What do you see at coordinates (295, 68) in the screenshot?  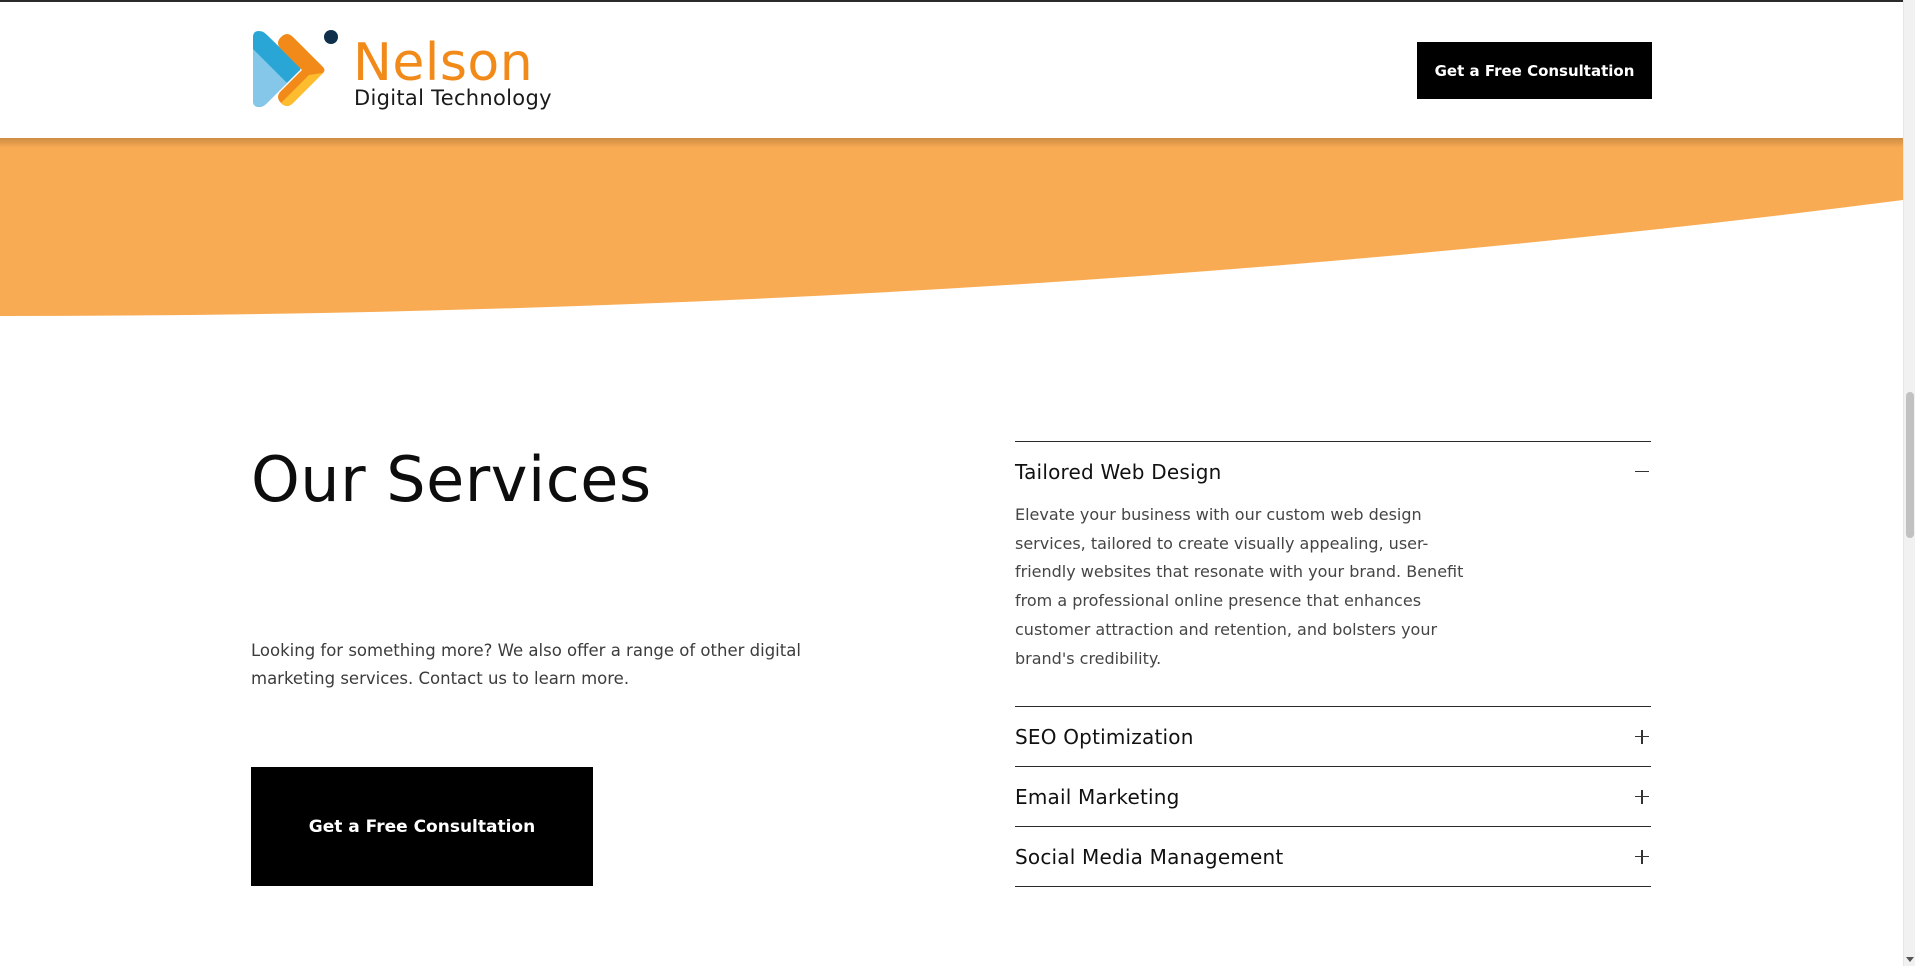 I see `logo-icon` at bounding box center [295, 68].